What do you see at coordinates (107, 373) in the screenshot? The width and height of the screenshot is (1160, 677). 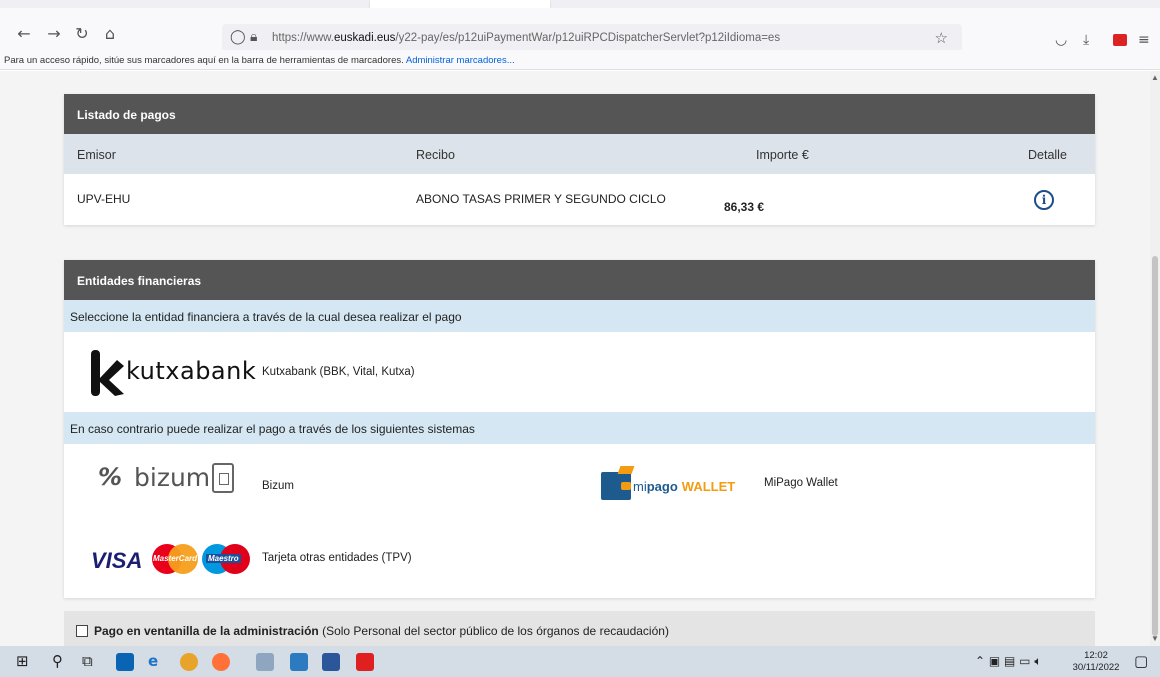 I see `kutxabank-logo-icon` at bounding box center [107, 373].